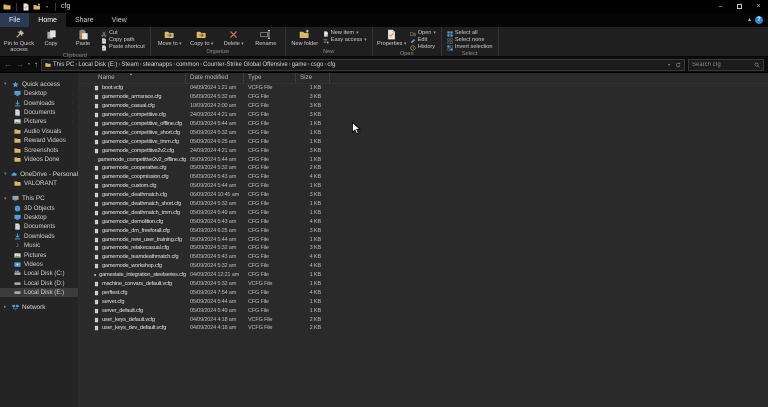  What do you see at coordinates (132, 78) in the screenshot?
I see `column-header-name: ▴ Name` at bounding box center [132, 78].